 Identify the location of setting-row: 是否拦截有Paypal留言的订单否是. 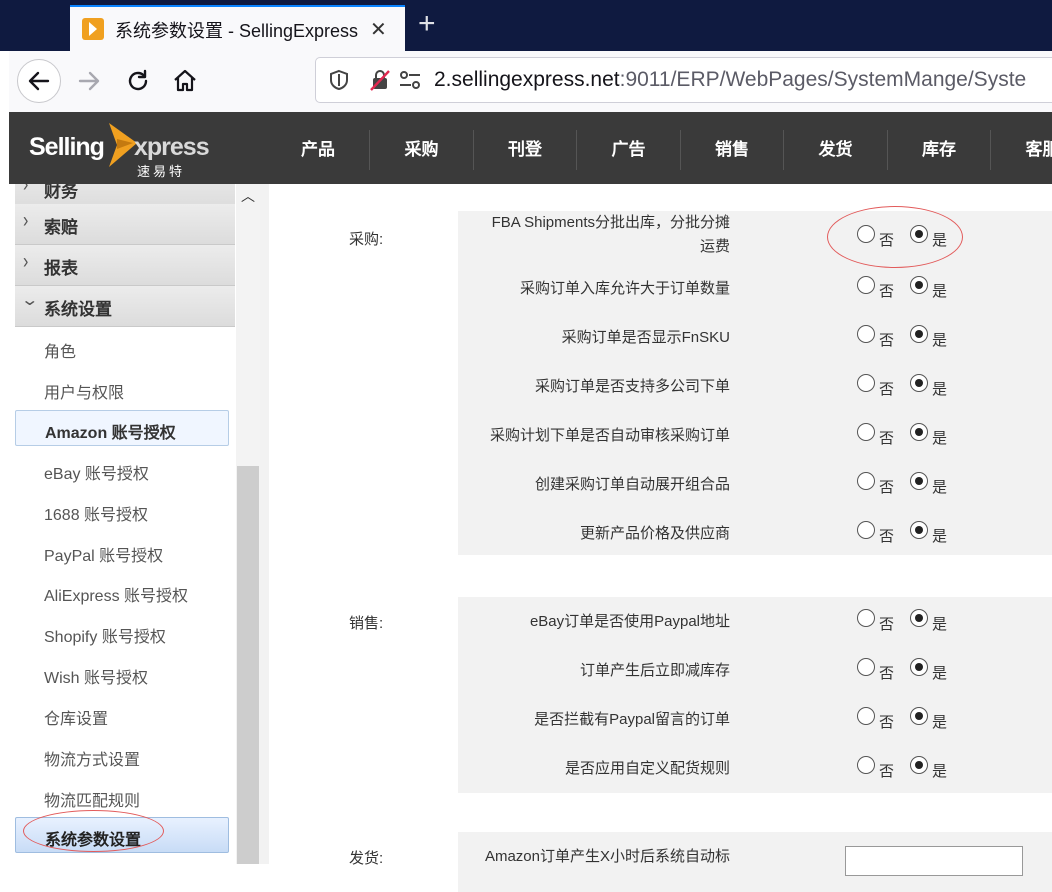
(755, 719).